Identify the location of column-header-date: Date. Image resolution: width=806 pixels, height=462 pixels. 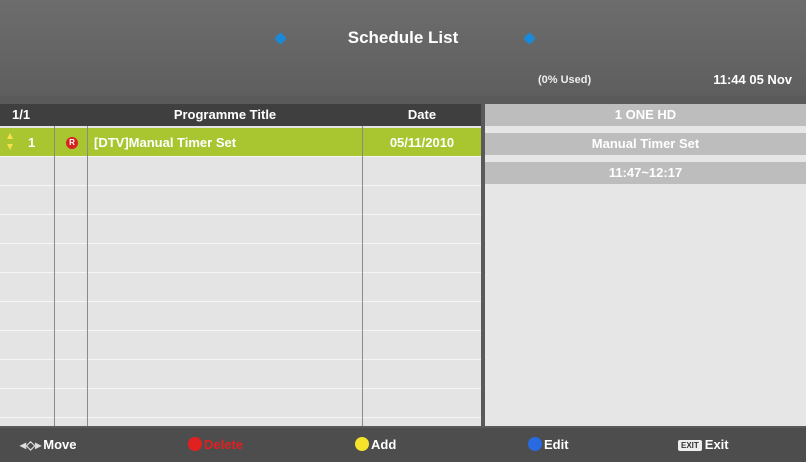
(422, 114).